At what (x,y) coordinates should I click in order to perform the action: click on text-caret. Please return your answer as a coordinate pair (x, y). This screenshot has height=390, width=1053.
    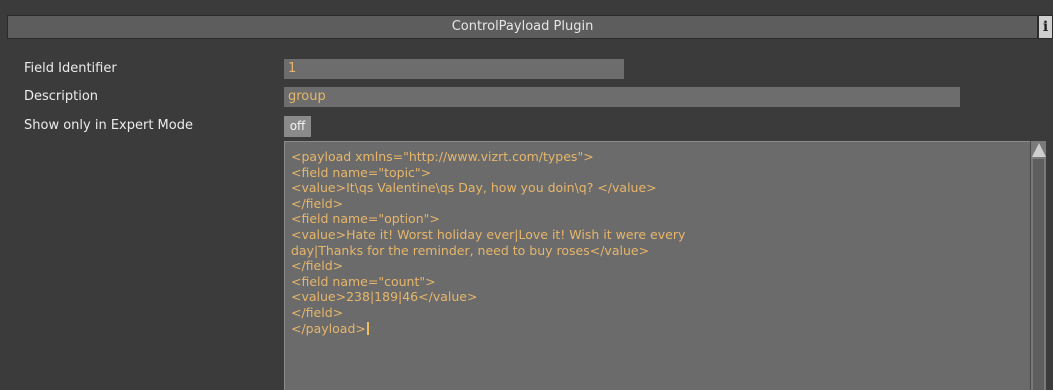
    Looking at the image, I should click on (367, 328).